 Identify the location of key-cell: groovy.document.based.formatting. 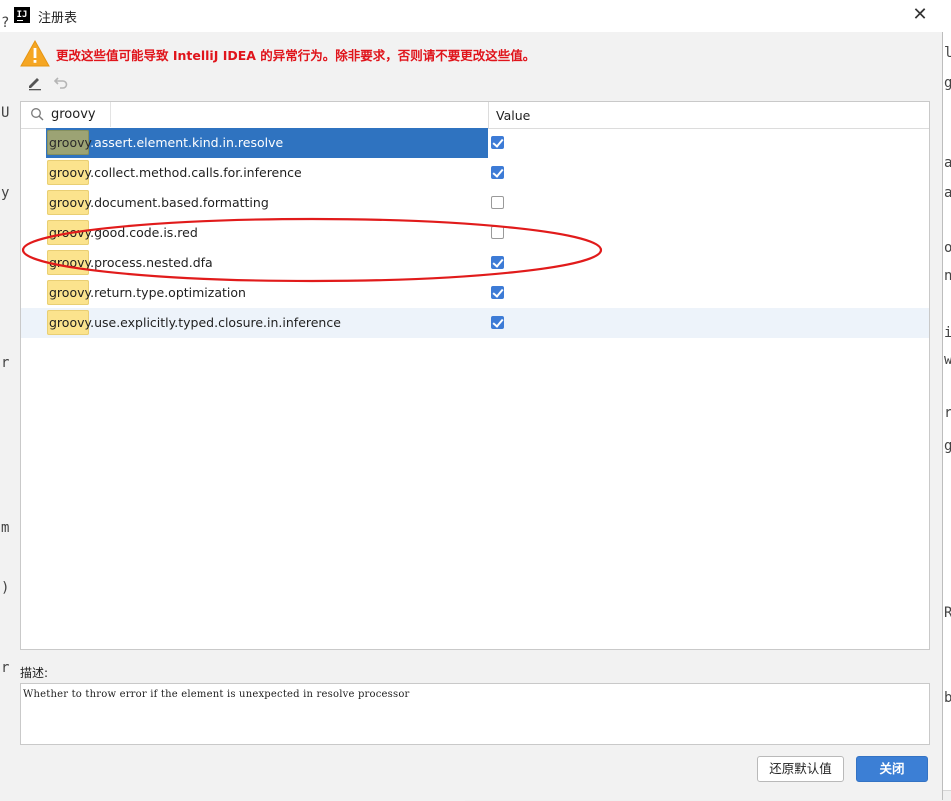
(267, 203).